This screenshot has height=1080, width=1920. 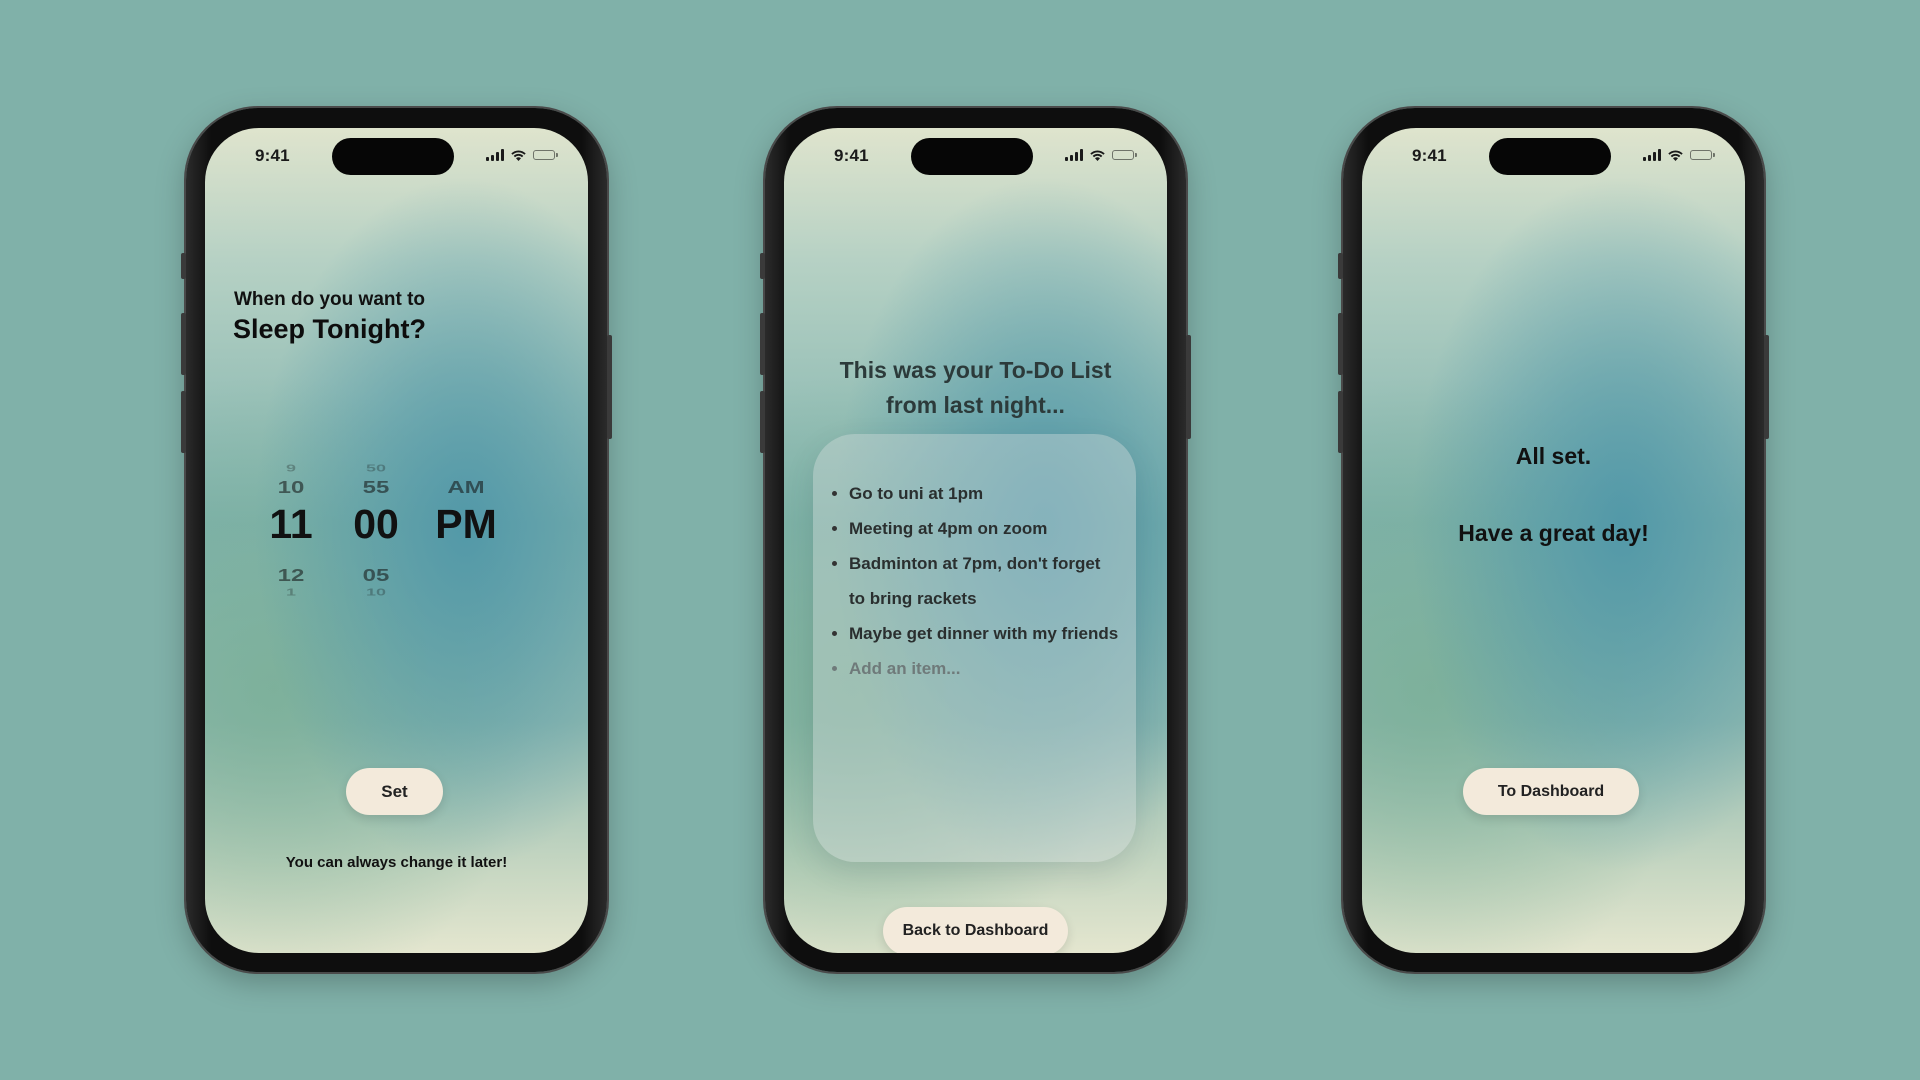 I want to click on todo-item: Meeting at 4pm on zoom, so click(x=975, y=528).